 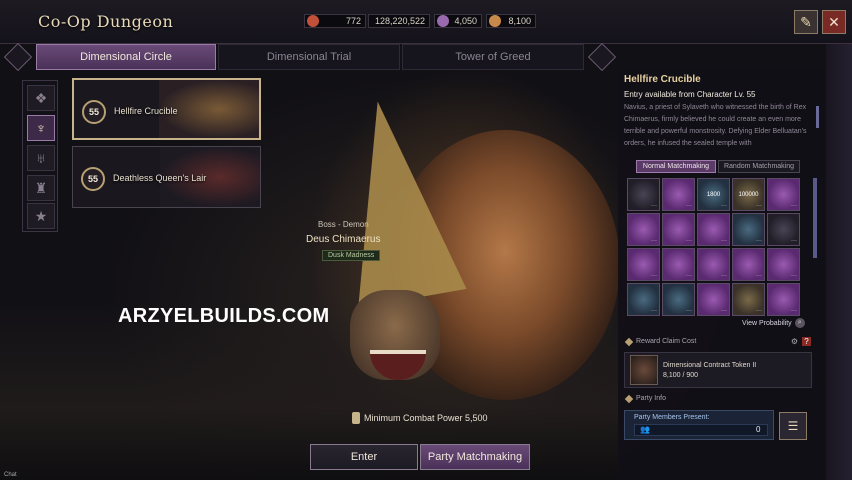 I want to click on boss-type: Boss - Demon, so click(x=343, y=224).